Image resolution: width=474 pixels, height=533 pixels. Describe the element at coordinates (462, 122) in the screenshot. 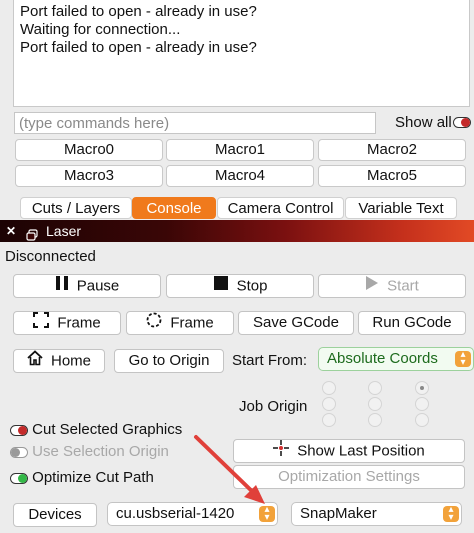

I see `show-all-switch-icon` at that location.